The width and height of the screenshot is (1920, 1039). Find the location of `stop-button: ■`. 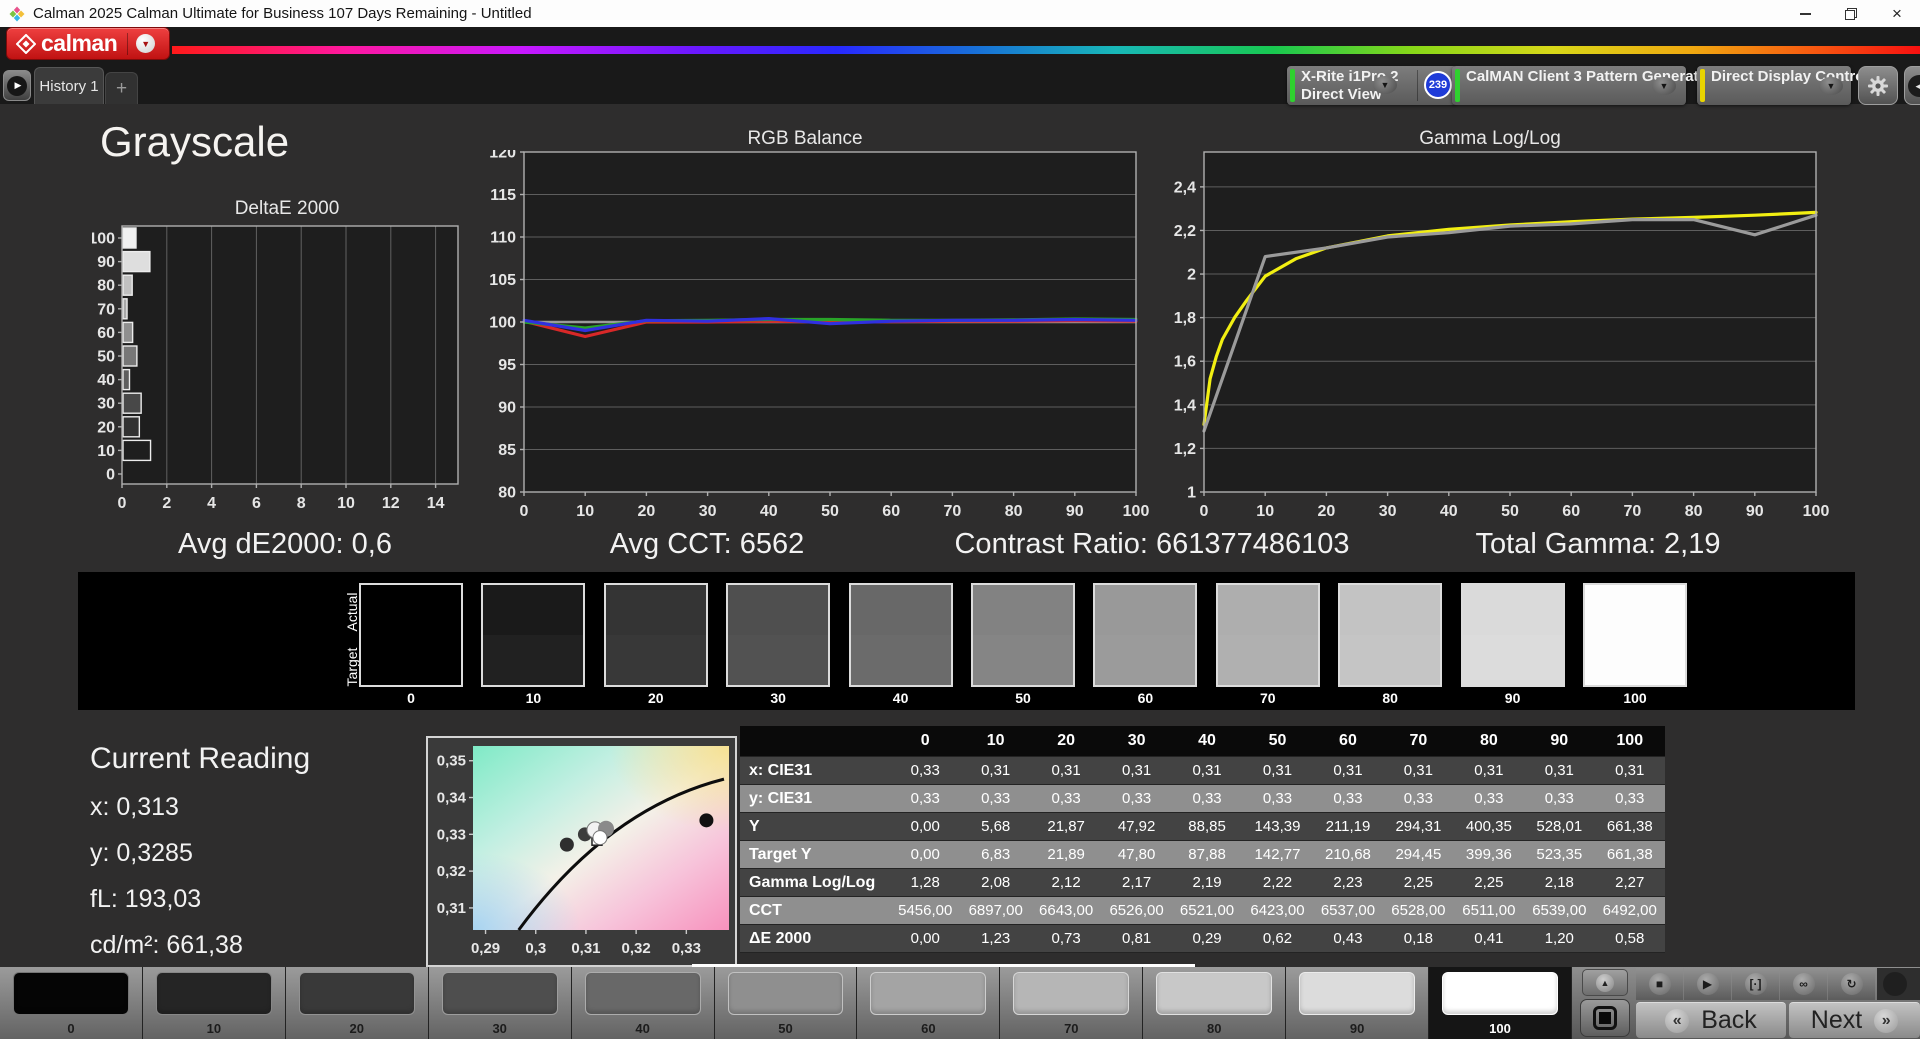

stop-button: ■ is located at coordinates (1659, 984).